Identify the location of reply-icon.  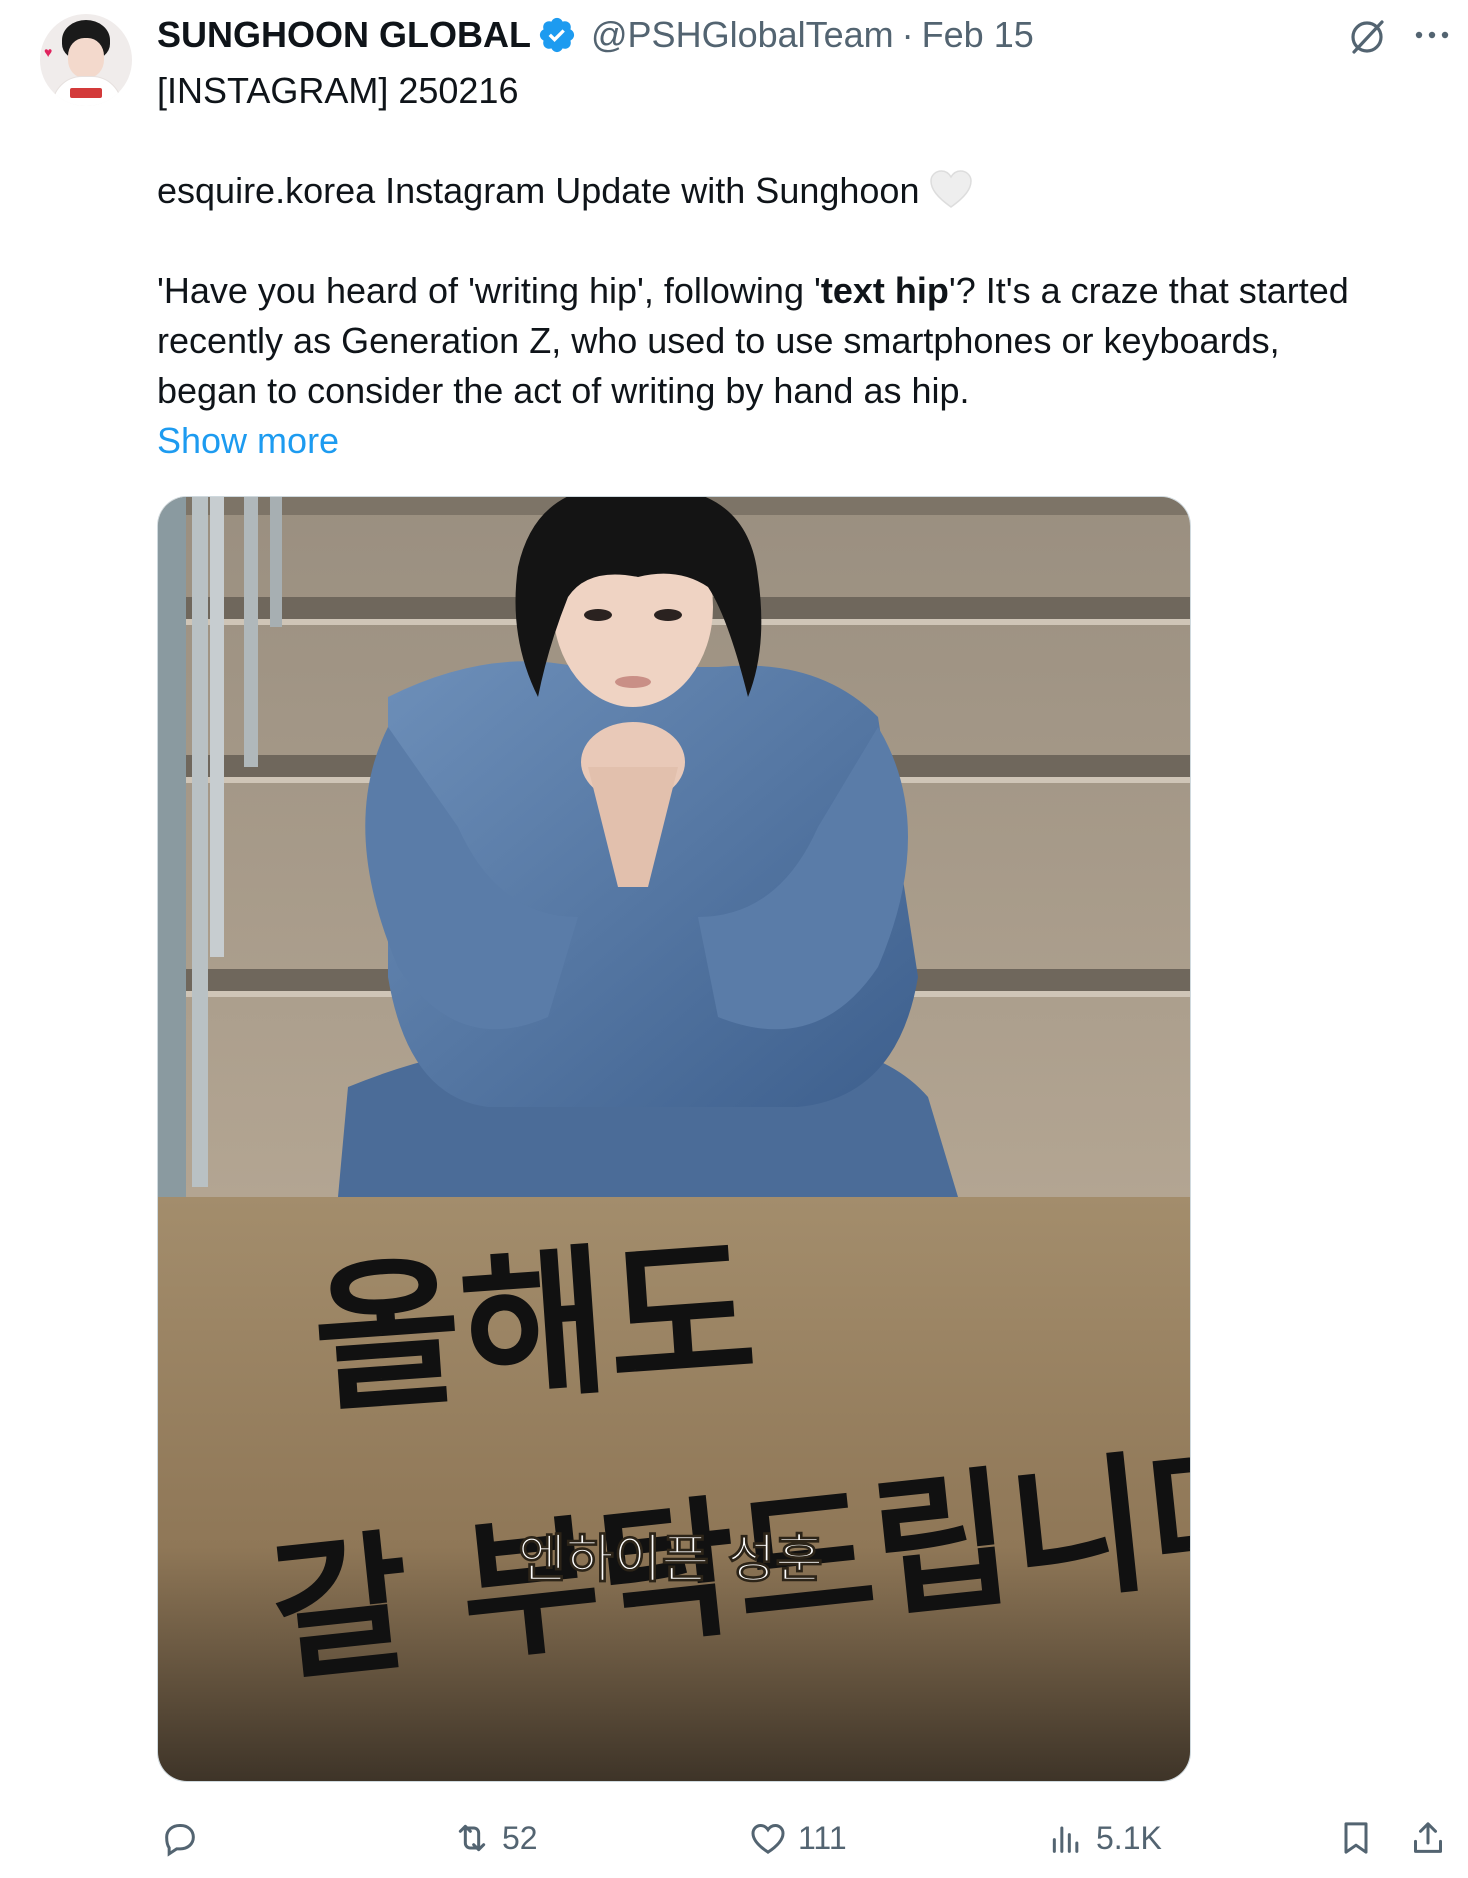
(180, 1840).